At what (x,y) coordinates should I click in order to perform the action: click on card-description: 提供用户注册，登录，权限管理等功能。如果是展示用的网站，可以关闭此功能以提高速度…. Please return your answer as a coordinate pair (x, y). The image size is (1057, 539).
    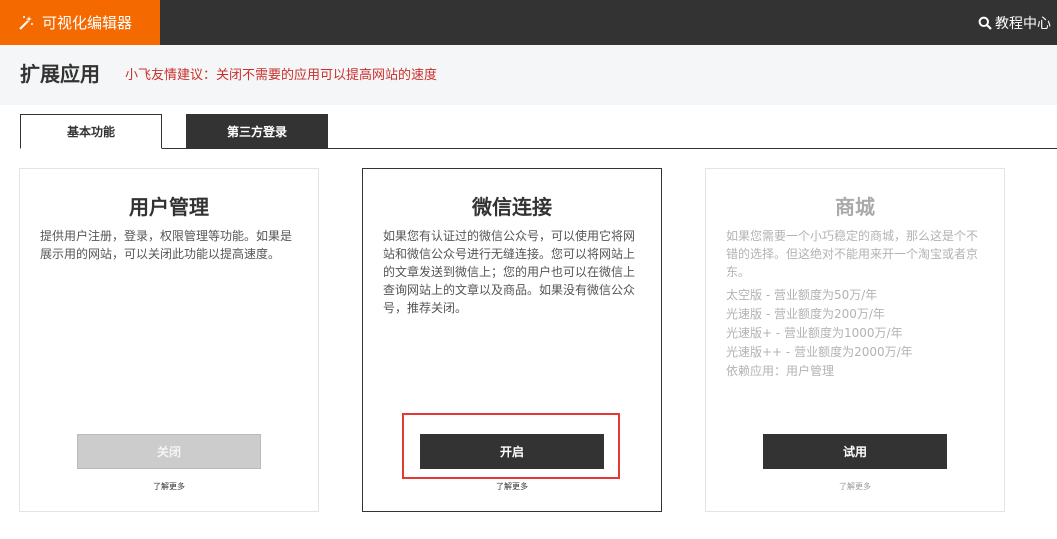
    Looking at the image, I should click on (166, 245).